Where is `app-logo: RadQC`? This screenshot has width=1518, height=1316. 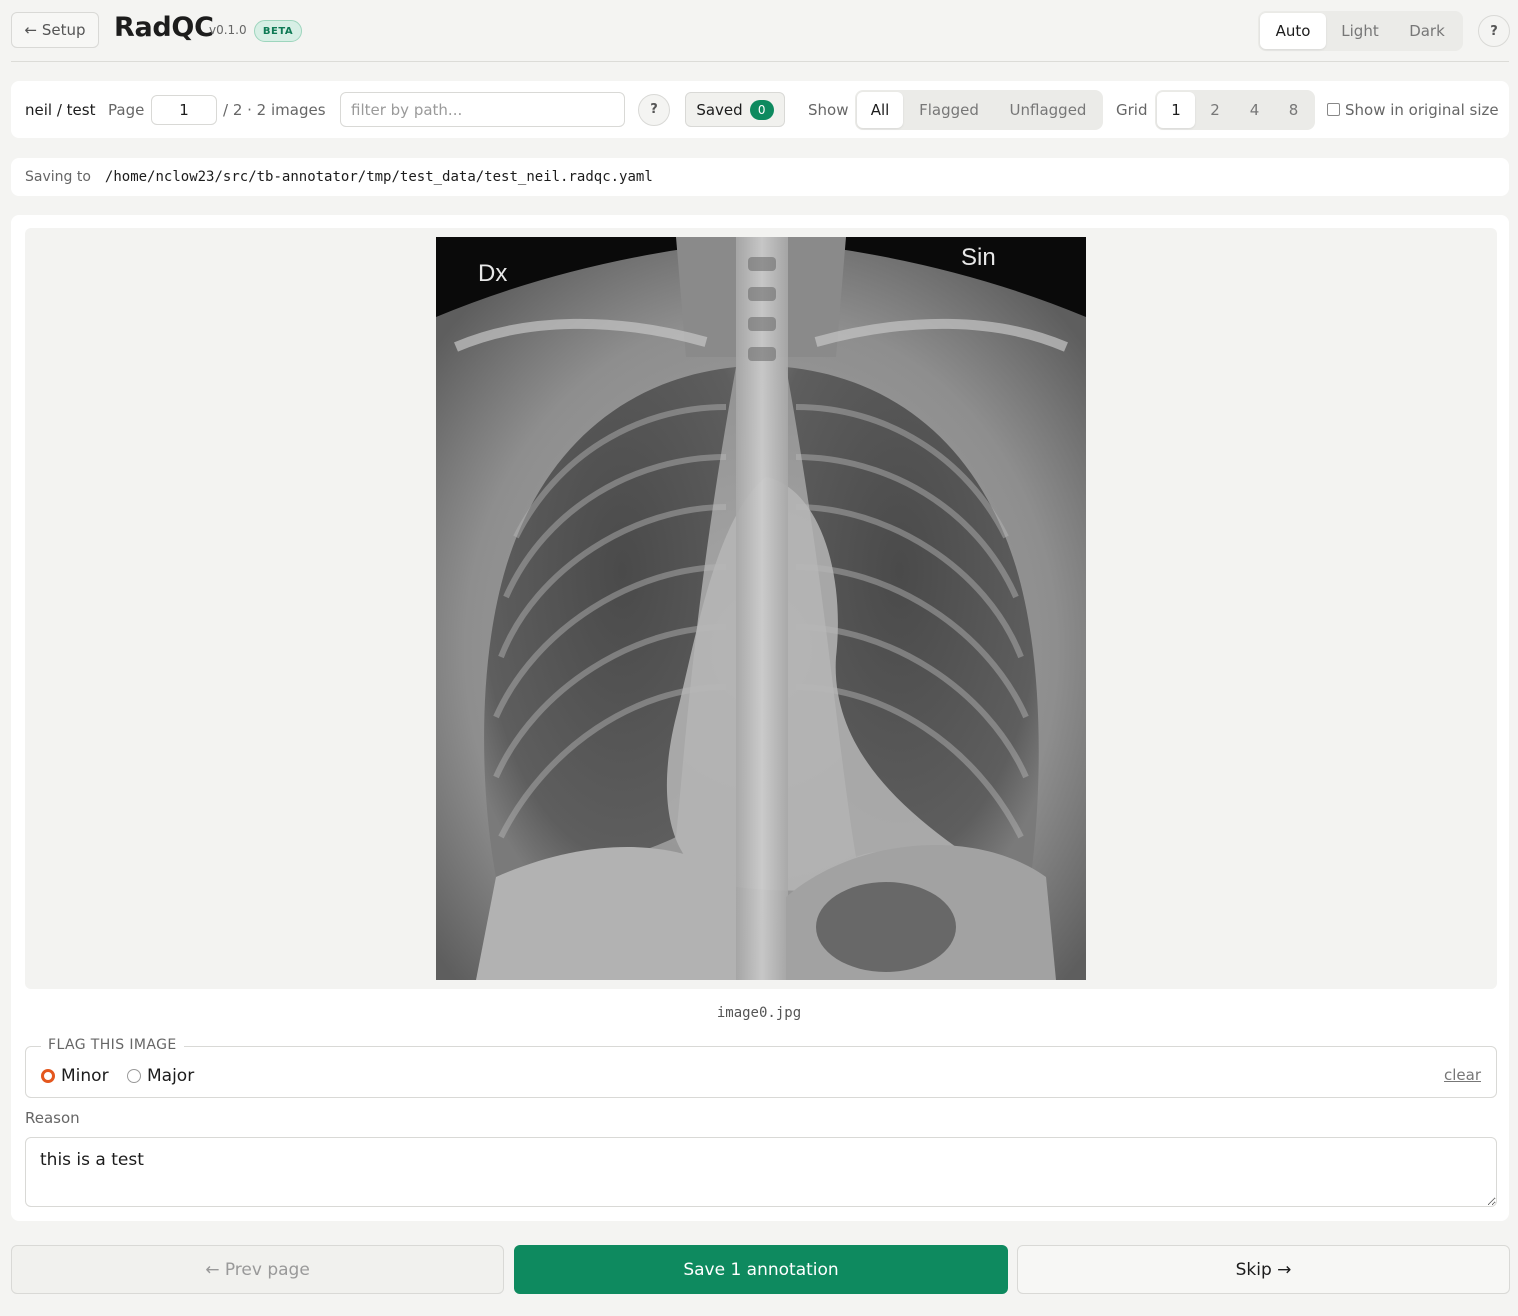
app-logo: RadQC is located at coordinates (164, 27).